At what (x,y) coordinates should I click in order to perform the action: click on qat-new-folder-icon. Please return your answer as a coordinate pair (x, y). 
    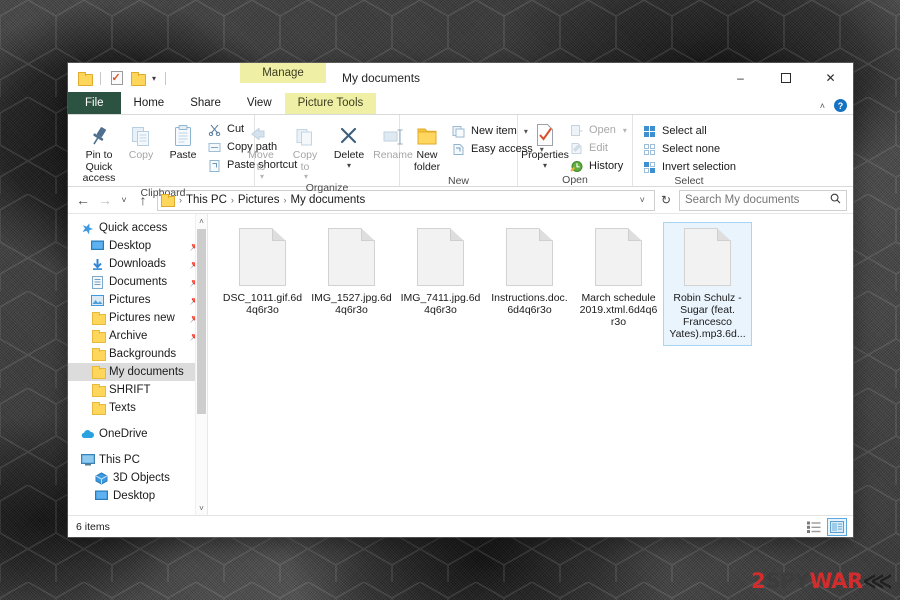
    Looking at the image, I should click on (84, 78).